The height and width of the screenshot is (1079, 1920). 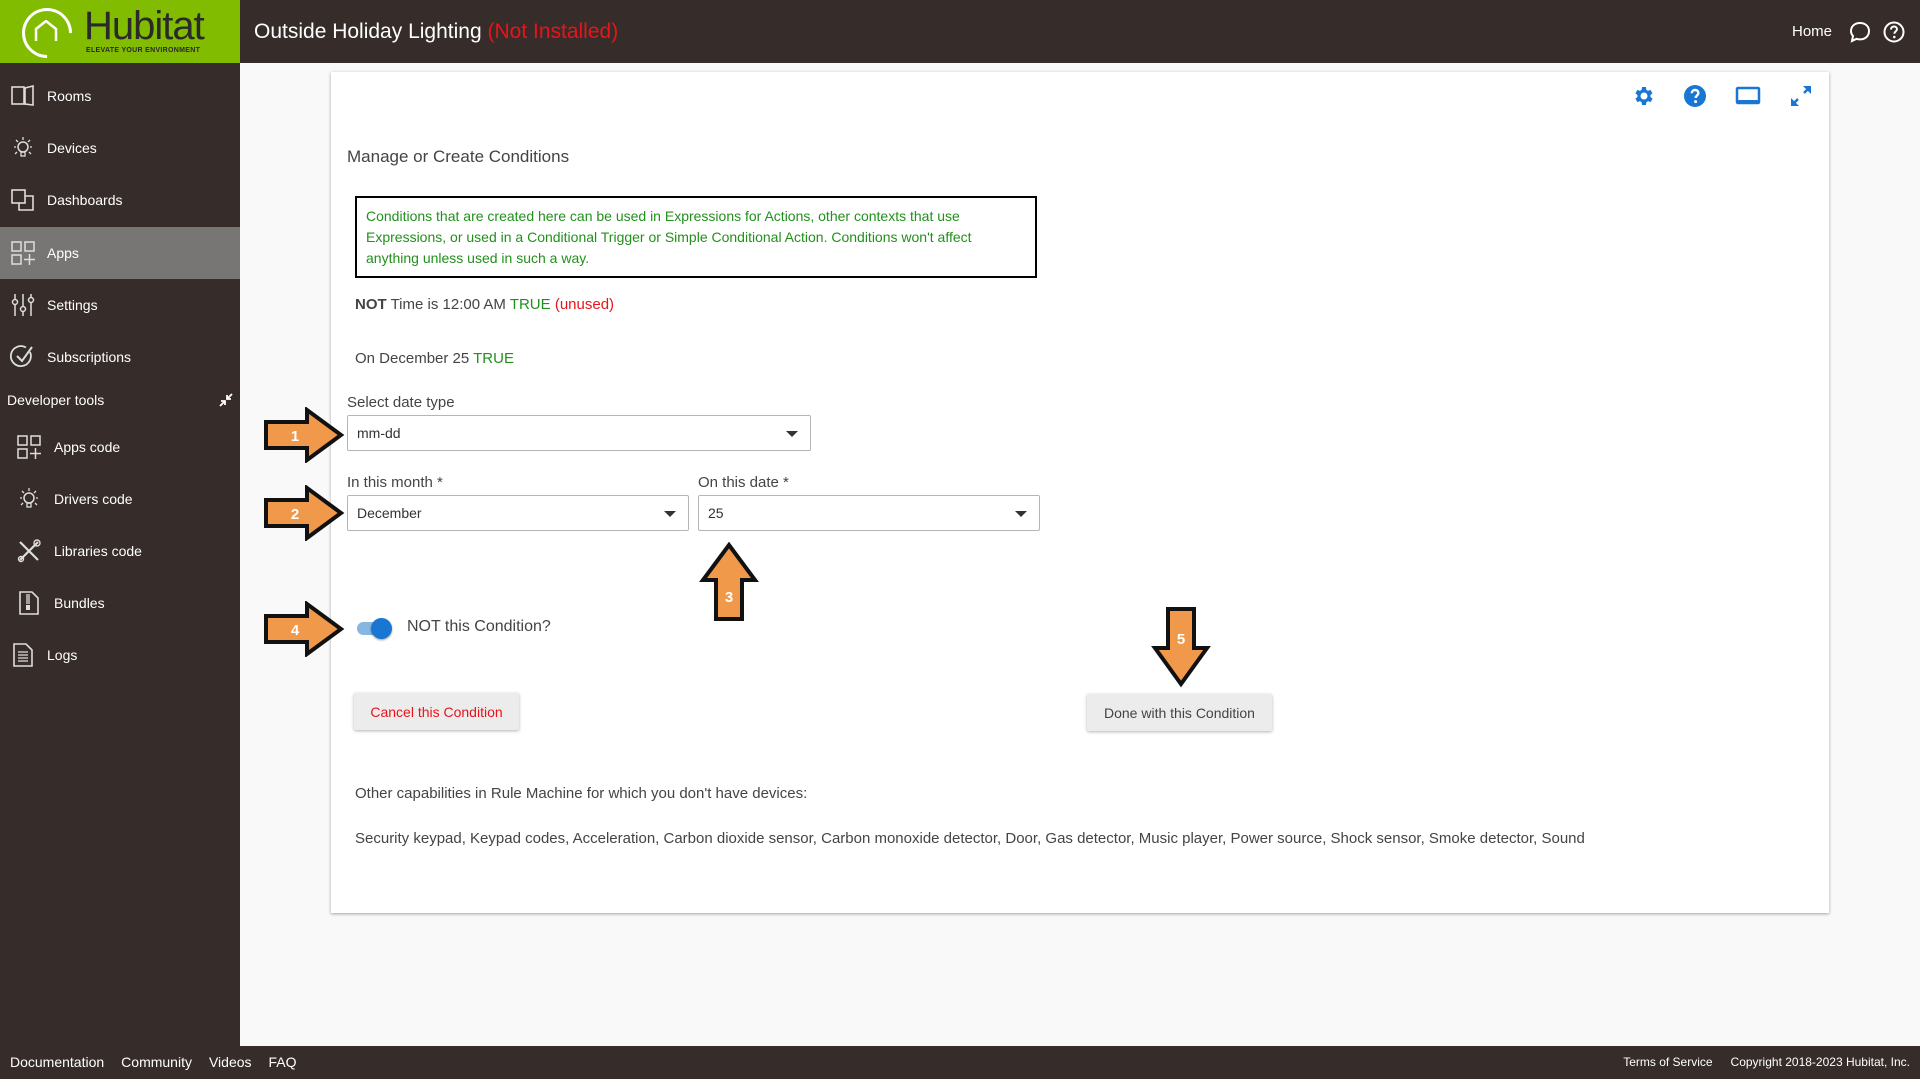 What do you see at coordinates (1179, 712) in the screenshot?
I see `done-condition-button: Done with this Condition` at bounding box center [1179, 712].